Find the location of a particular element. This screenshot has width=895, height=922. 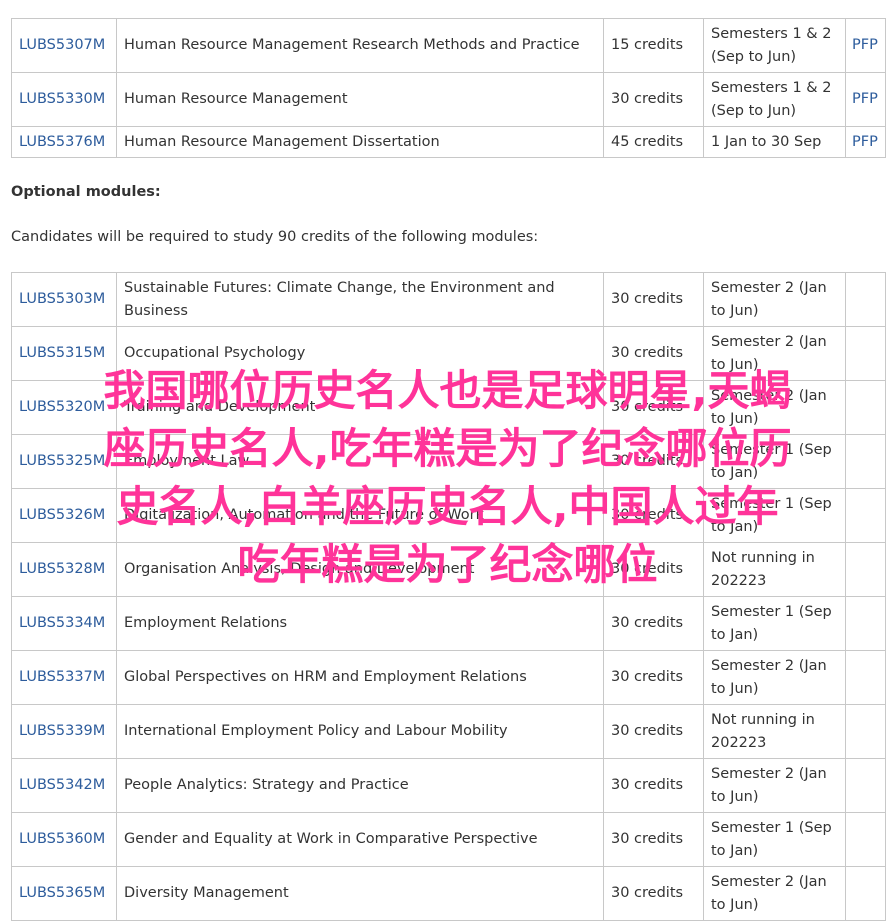

module-code-link: LUBS5326M is located at coordinates (62, 515).